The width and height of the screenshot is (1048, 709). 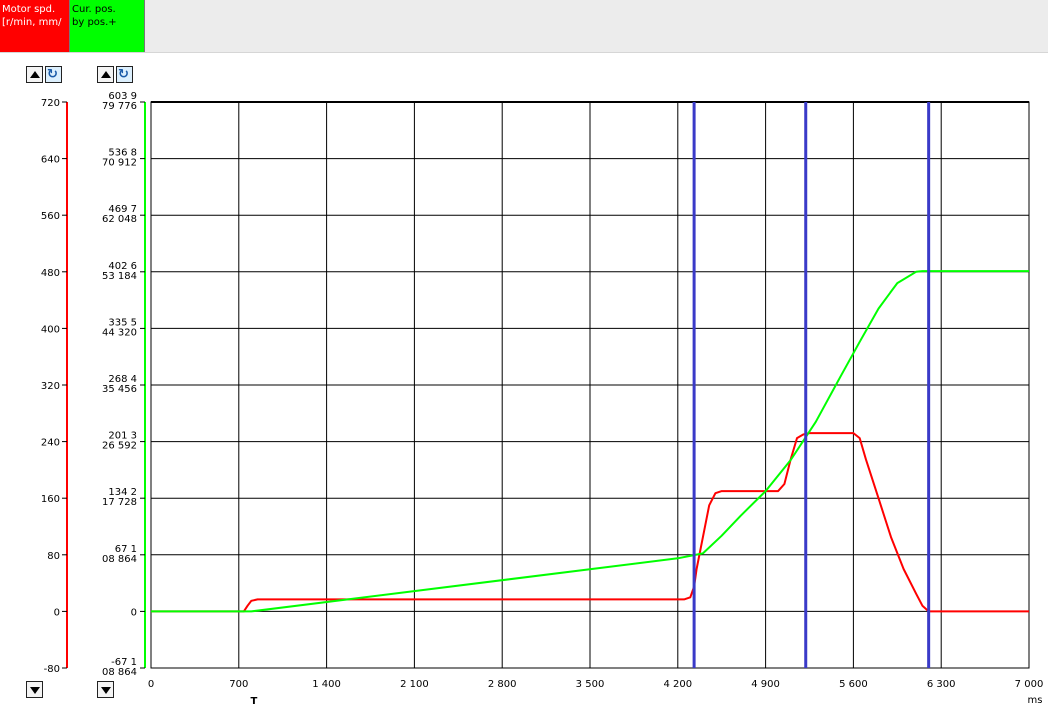 What do you see at coordinates (50, 386) in the screenshot?
I see `left-axis-tick-label: 320` at bounding box center [50, 386].